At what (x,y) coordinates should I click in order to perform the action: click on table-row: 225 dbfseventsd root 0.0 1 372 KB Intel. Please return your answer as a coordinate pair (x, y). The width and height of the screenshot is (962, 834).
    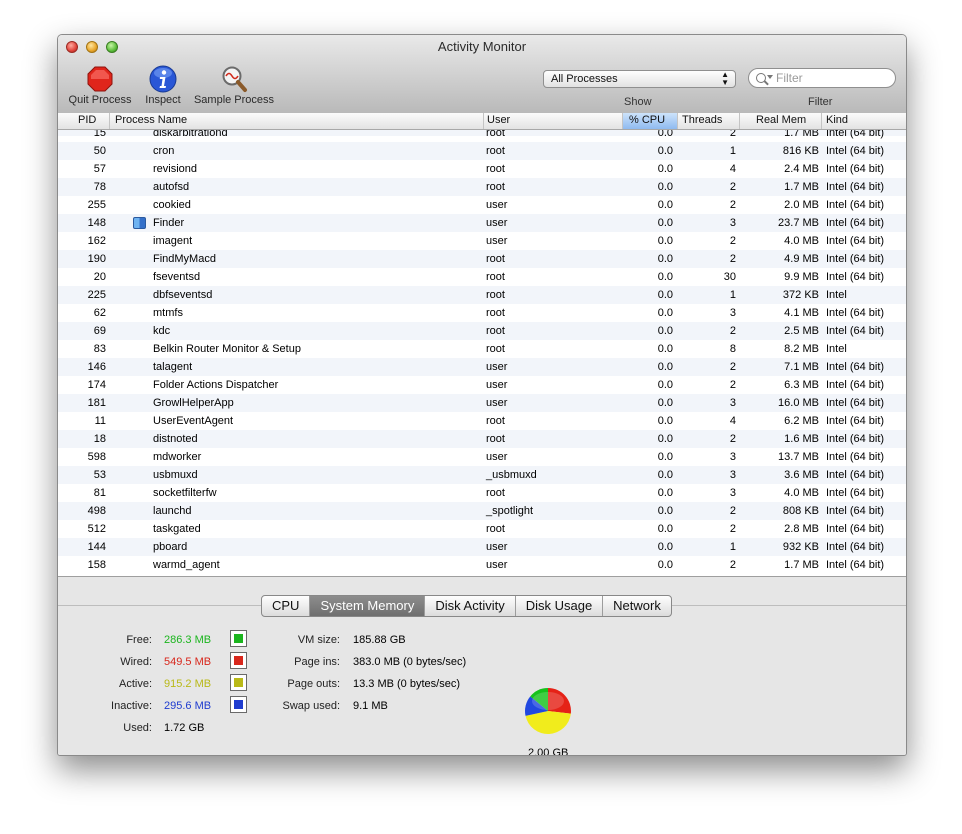
    Looking at the image, I should click on (482, 295).